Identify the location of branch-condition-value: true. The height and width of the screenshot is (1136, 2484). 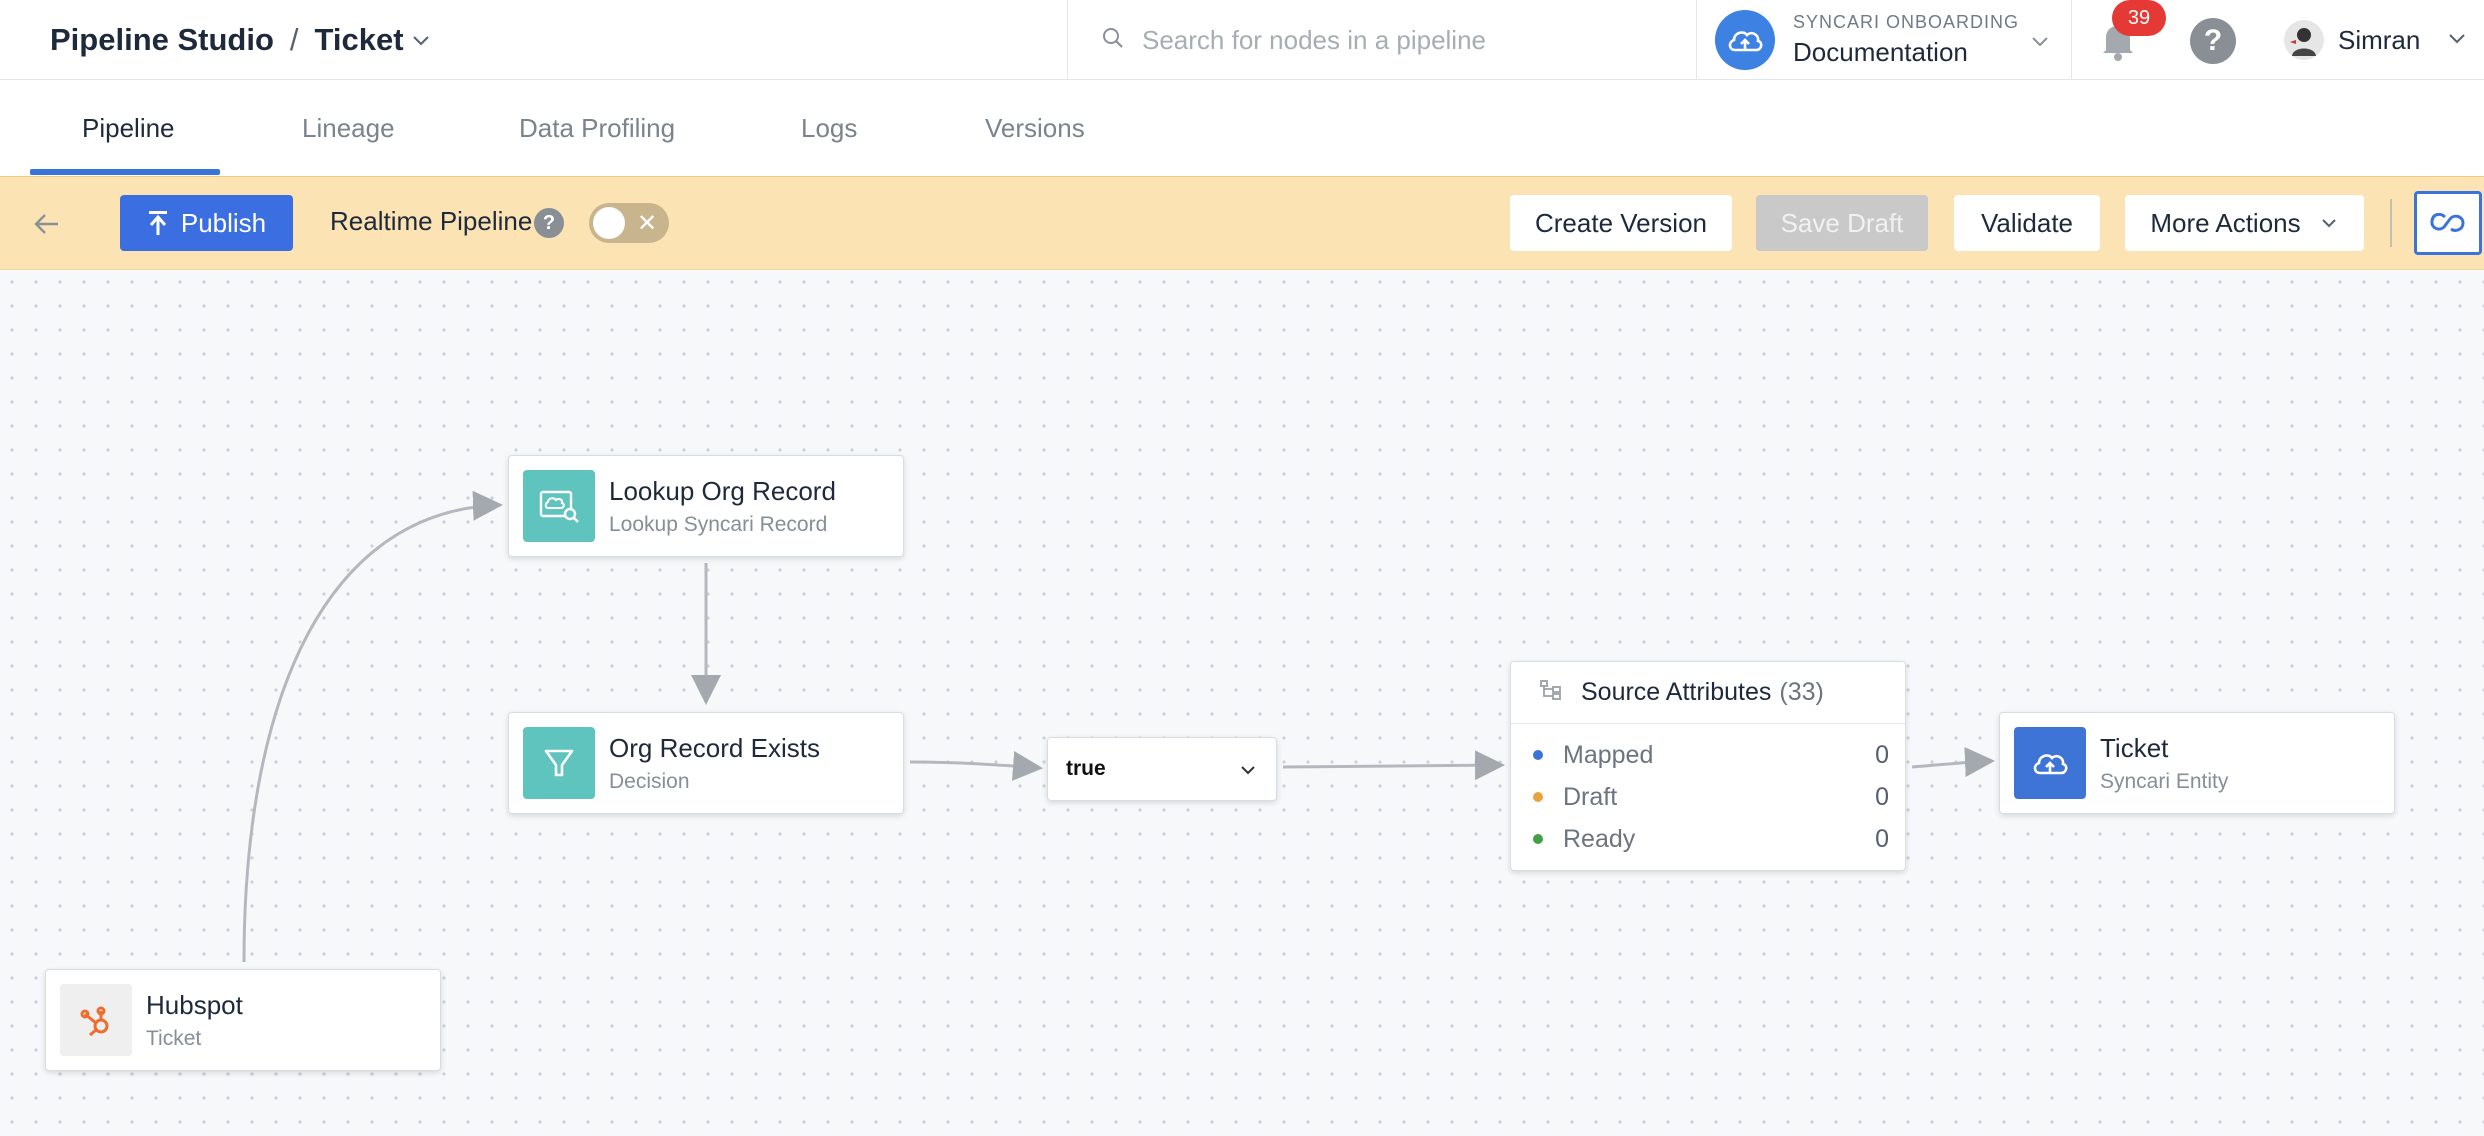
(1086, 768).